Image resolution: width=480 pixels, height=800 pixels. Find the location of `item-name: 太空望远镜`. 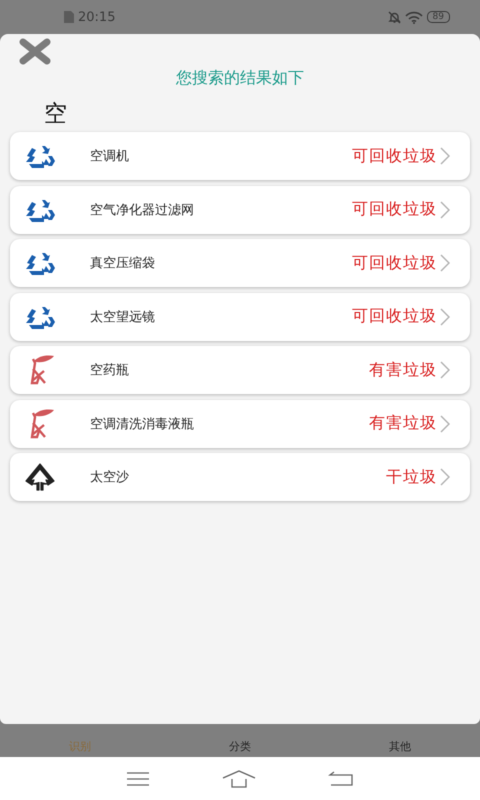

item-name: 太空望远镜 is located at coordinates (123, 317).